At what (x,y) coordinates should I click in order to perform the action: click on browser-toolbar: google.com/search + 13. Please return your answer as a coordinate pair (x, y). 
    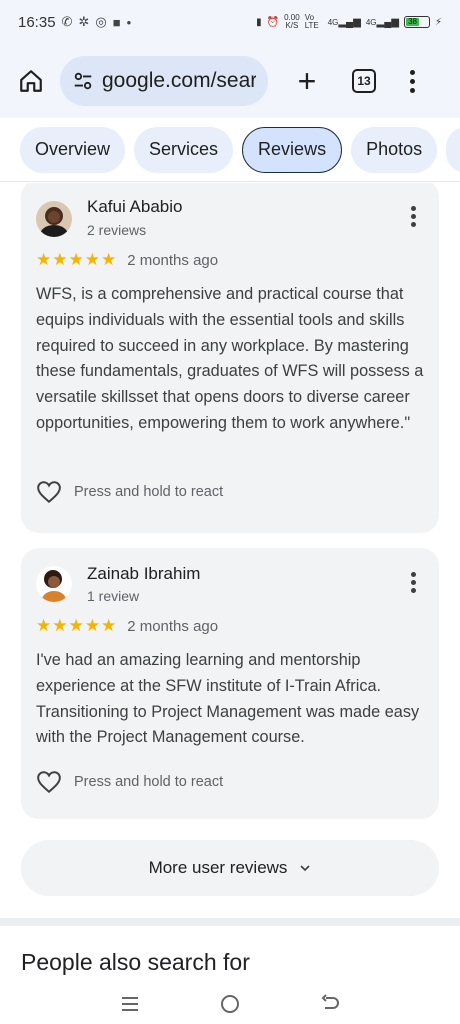
    Looking at the image, I should click on (230, 81).